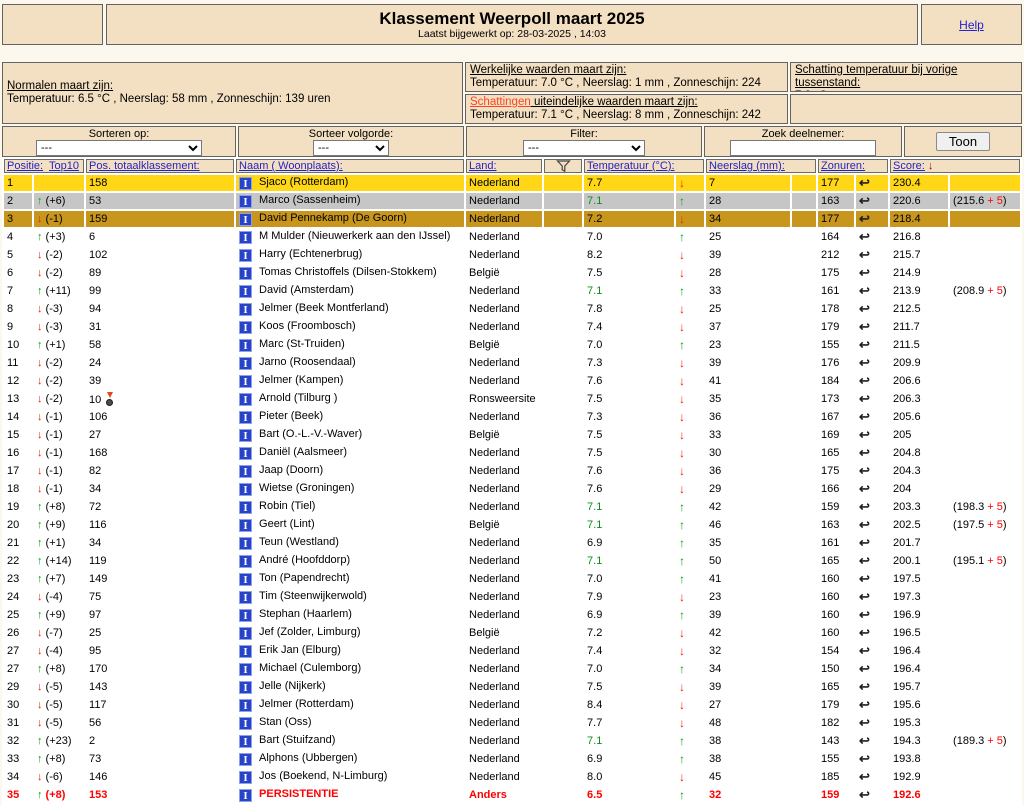 The image size is (1024, 805). Describe the element at coordinates (98, 579) in the screenshot. I see `cell-pos-totaalklassement: 149` at that location.